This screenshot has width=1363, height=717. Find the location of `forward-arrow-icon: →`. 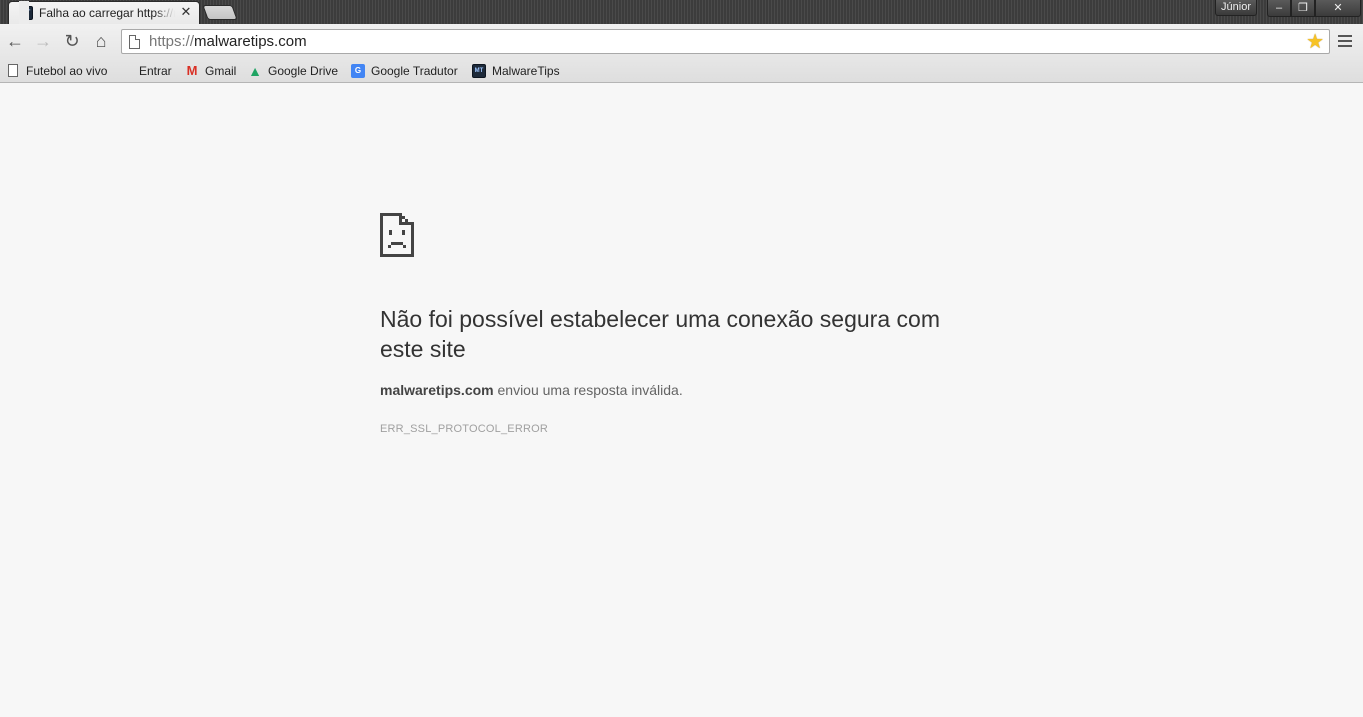

forward-arrow-icon: → is located at coordinates (43, 40).